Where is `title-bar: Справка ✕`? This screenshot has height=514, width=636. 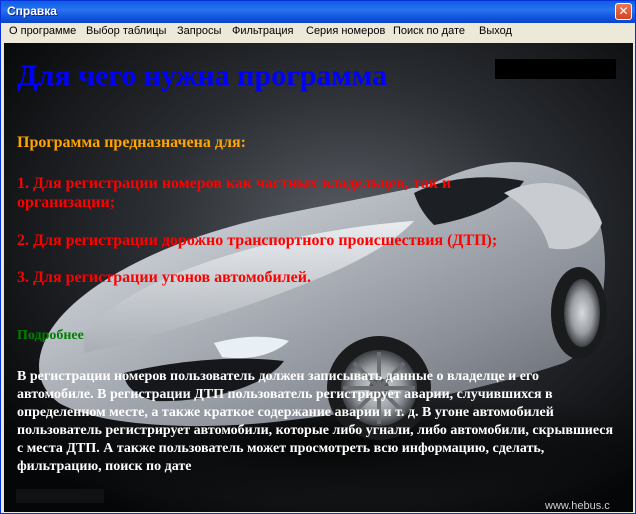
title-bar: Справка ✕ is located at coordinates (318, 12).